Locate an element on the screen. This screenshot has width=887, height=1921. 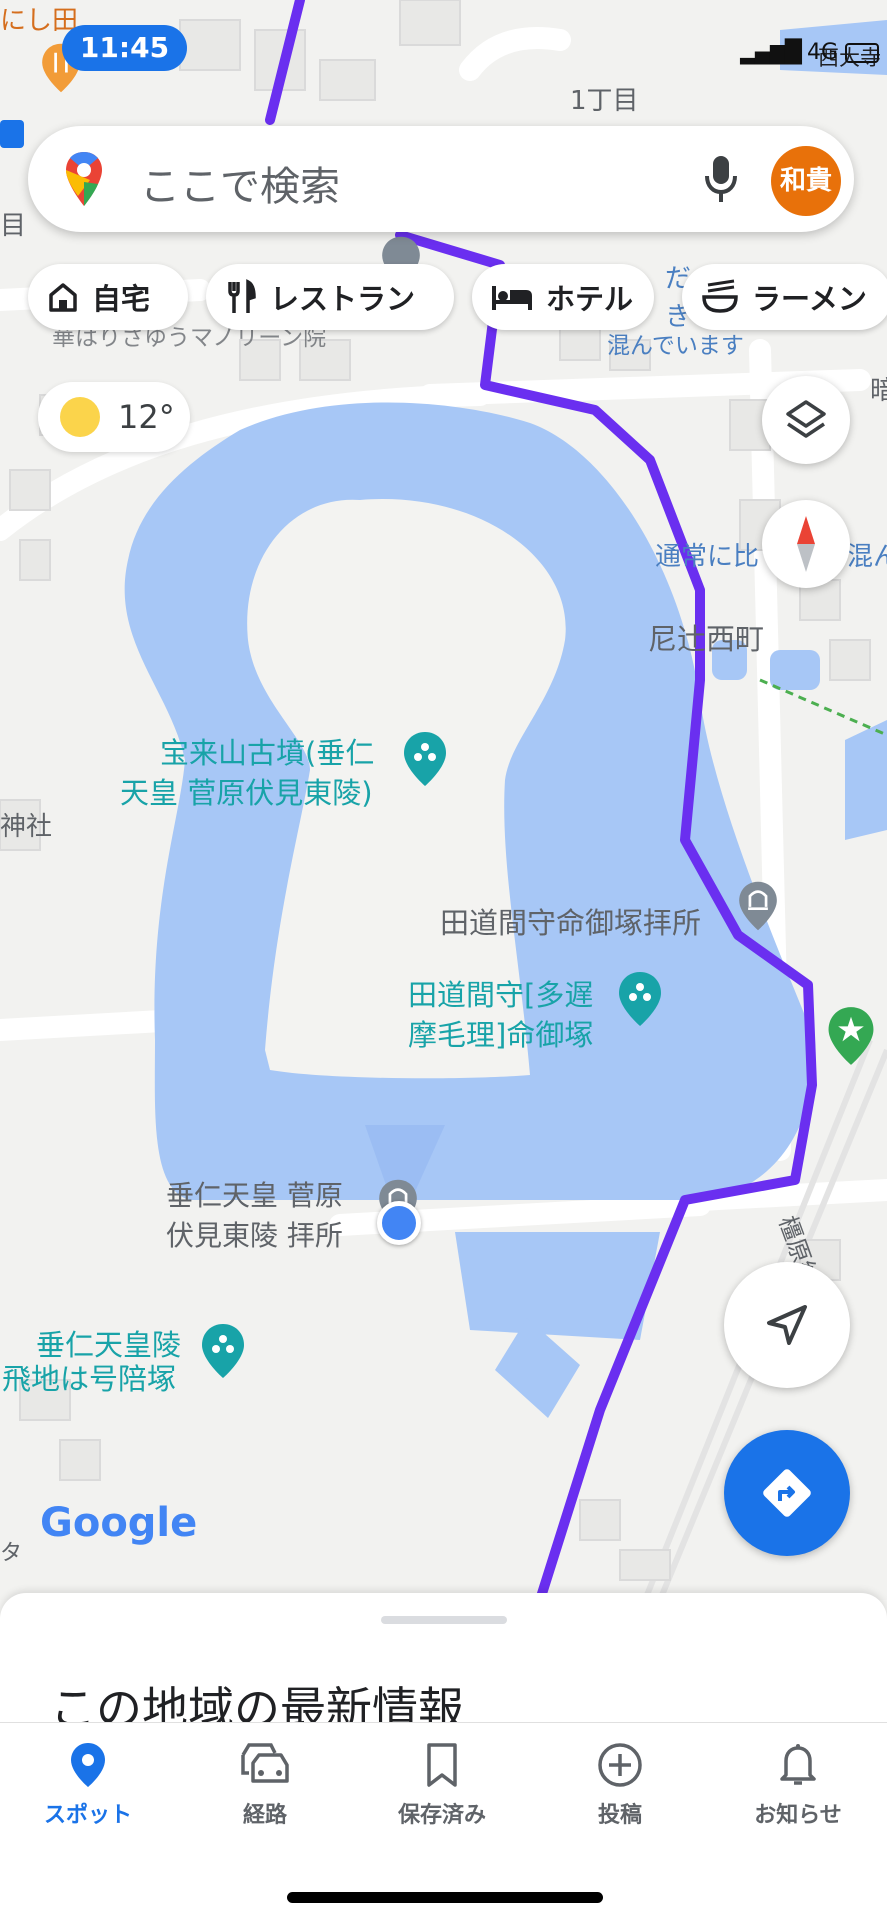
map-label-tajima-1: 田道間守[多遅 is located at coordinates (500, 993).